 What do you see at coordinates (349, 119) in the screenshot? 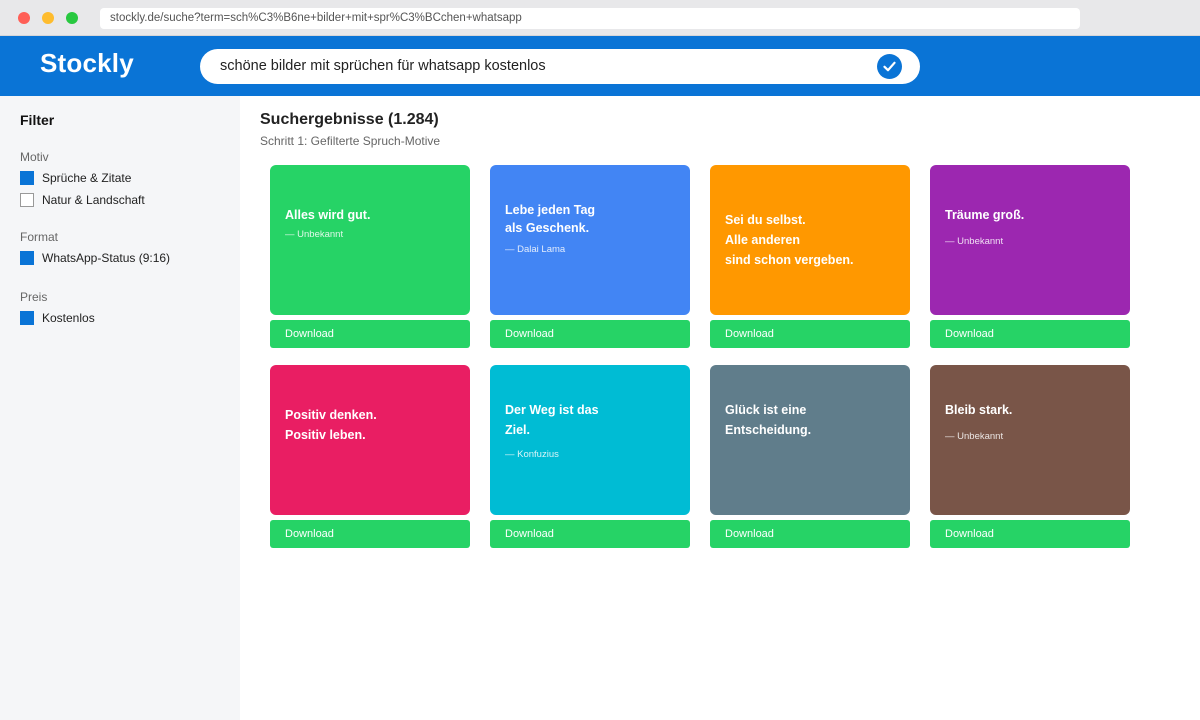
I see `results-title: Suchergebnisse (1.284)` at bounding box center [349, 119].